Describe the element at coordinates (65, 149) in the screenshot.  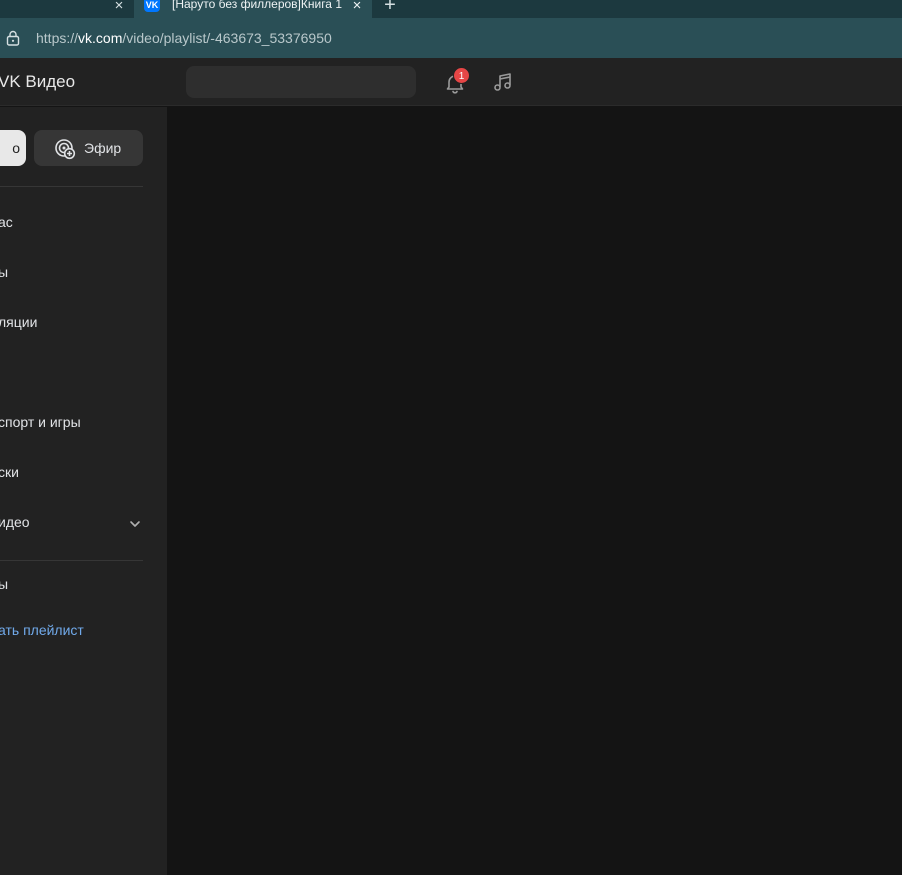
I see `live-broadcast-icon` at that location.